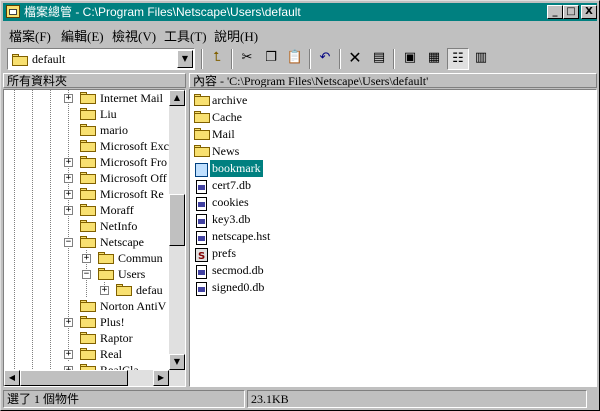 This screenshot has width=600, height=411. What do you see at coordinates (230, 100) in the screenshot?
I see `file-name: archive` at bounding box center [230, 100].